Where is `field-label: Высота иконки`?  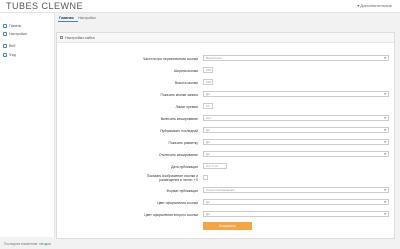
field-label: Высота иконки is located at coordinates (186, 82).